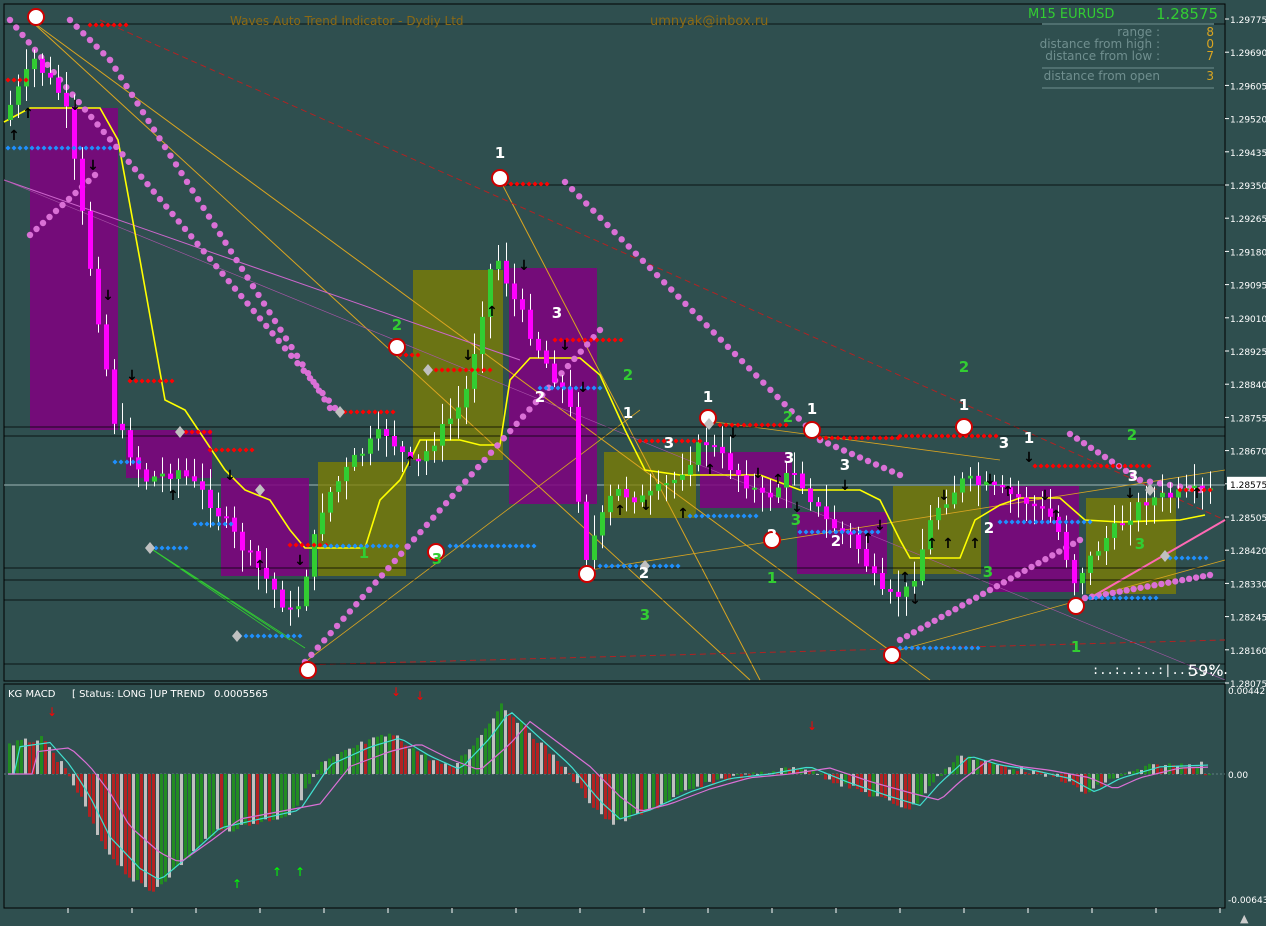 Image resolution: width=1266 pixels, height=926 pixels. What do you see at coordinates (52, 712) in the screenshot?
I see `macd-down-arrow-icon: ↓` at bounding box center [52, 712].